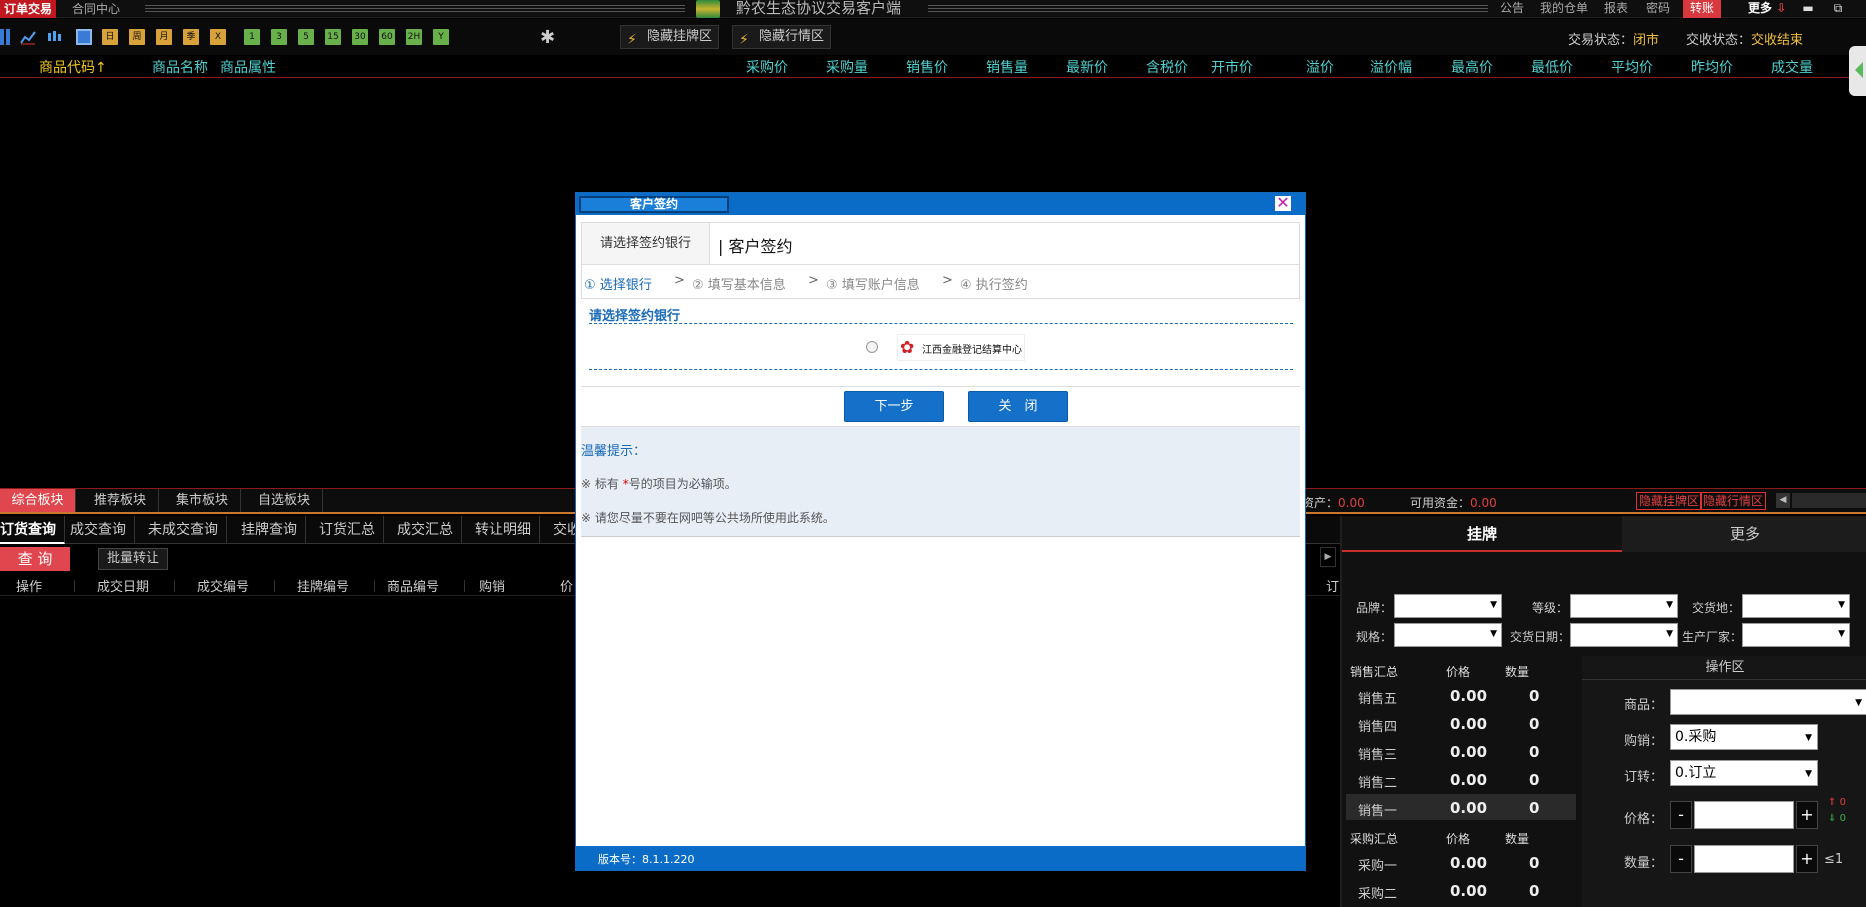 The image size is (1866, 907). Describe the element at coordinates (503, 530) in the screenshot. I see `tab-transfer-detail: 转让明细` at that location.